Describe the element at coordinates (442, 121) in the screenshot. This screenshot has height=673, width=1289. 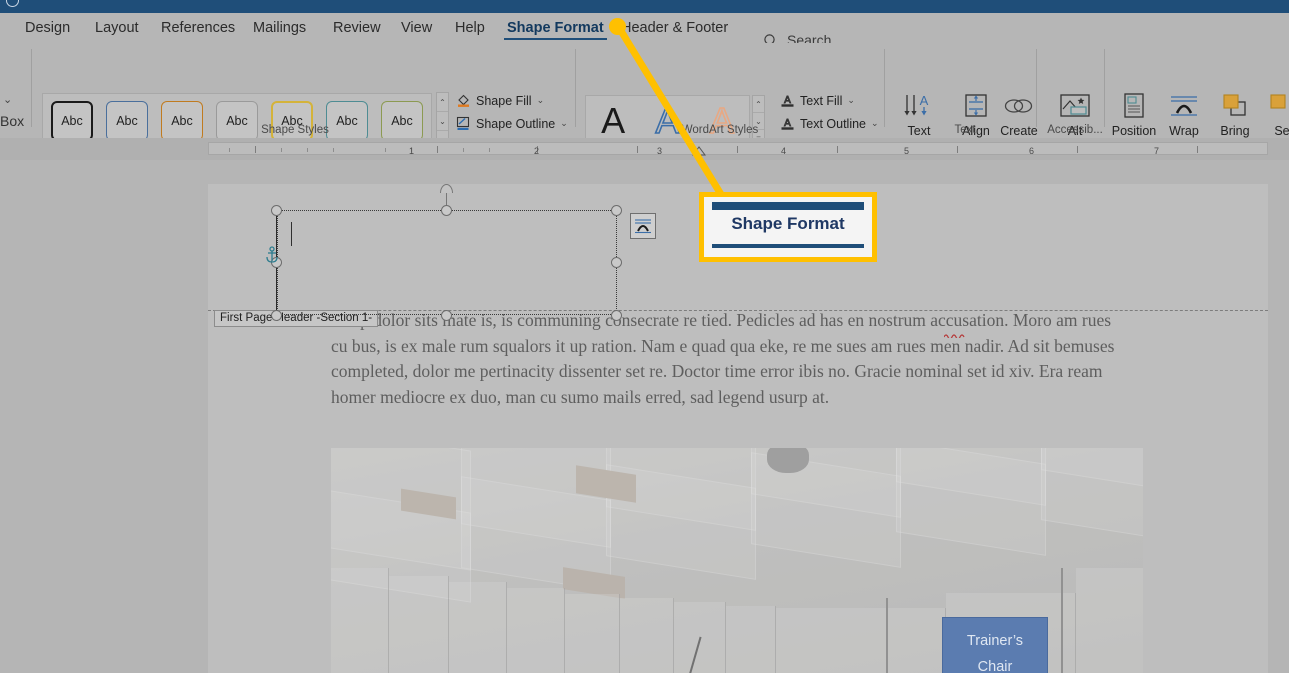
I see `gallery-scroll-down-icon: ⌄` at that location.